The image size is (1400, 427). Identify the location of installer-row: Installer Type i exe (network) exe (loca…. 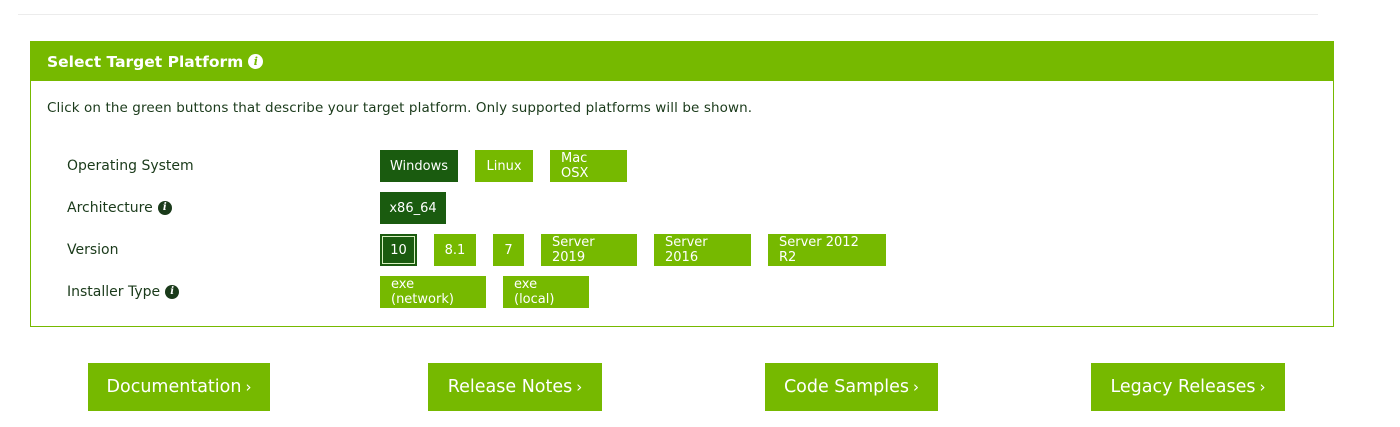
(682, 292).